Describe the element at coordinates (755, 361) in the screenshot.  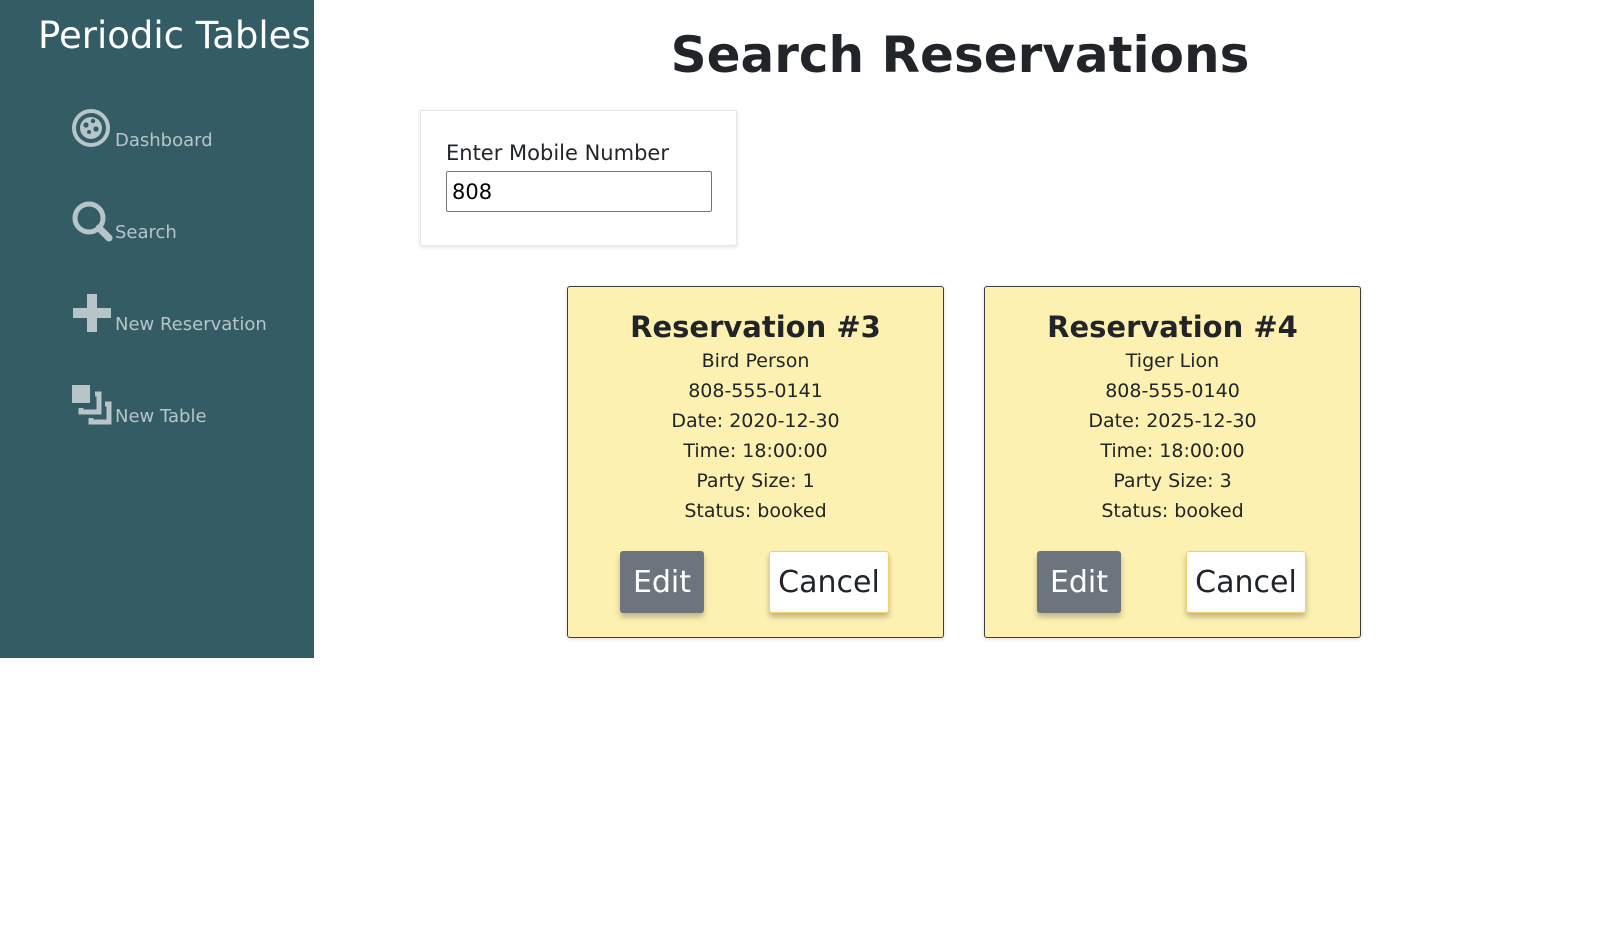
I see `reservation-name: Bird Person` at that location.